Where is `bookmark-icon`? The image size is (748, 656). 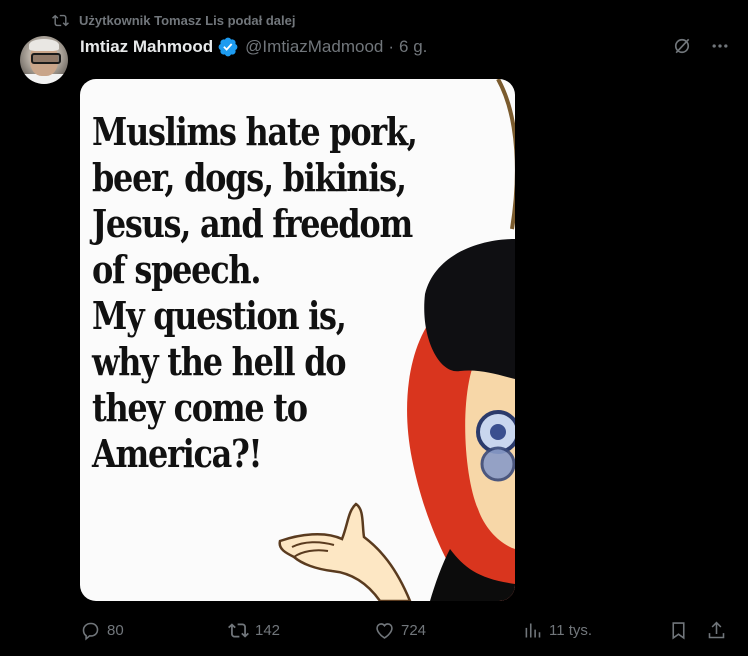 bookmark-icon is located at coordinates (678, 630).